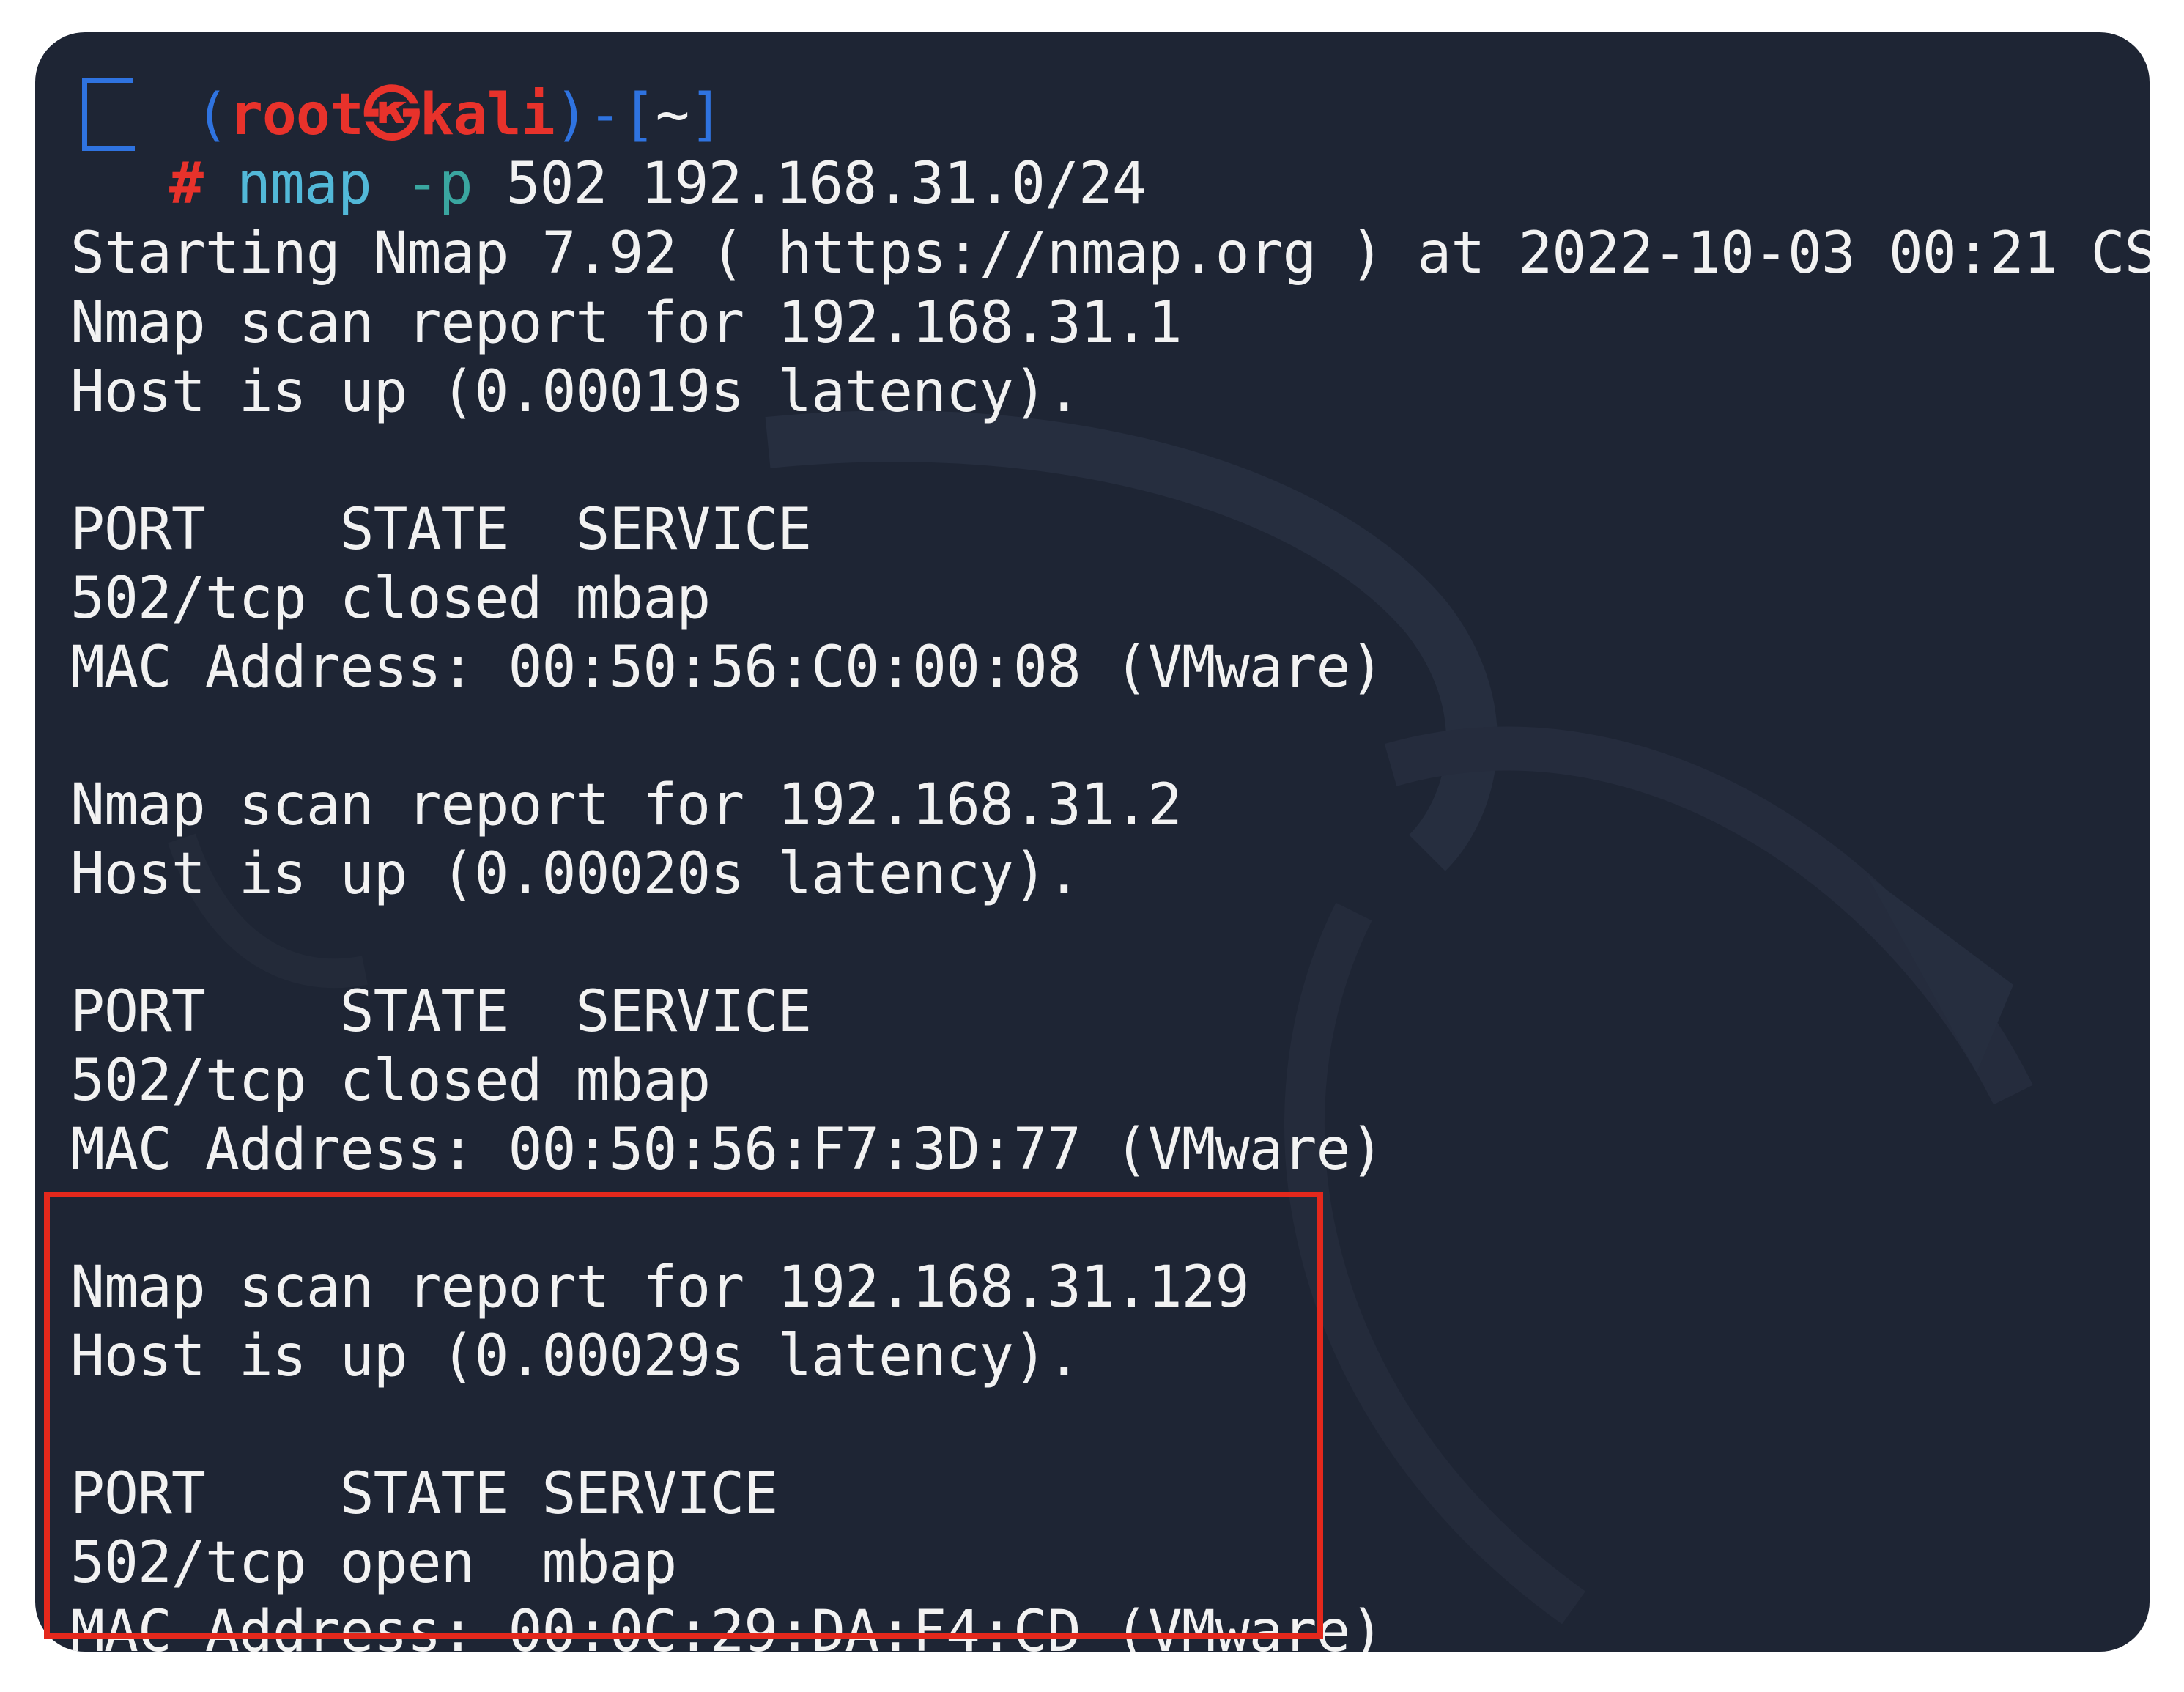 This screenshot has height=1692, width=2184. I want to click on command-line: # nmap -p 502 192.168.31.0/24, so click(658, 183).